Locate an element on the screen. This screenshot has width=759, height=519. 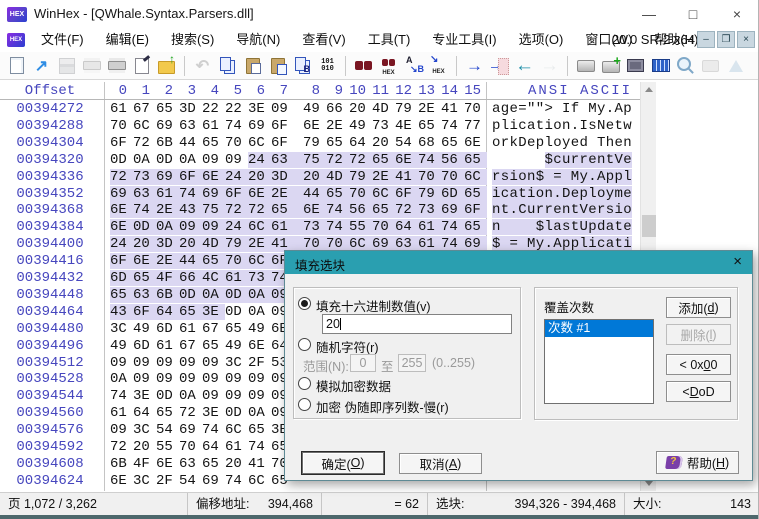
hex-byte: 66 is located at coordinates (190, 278).